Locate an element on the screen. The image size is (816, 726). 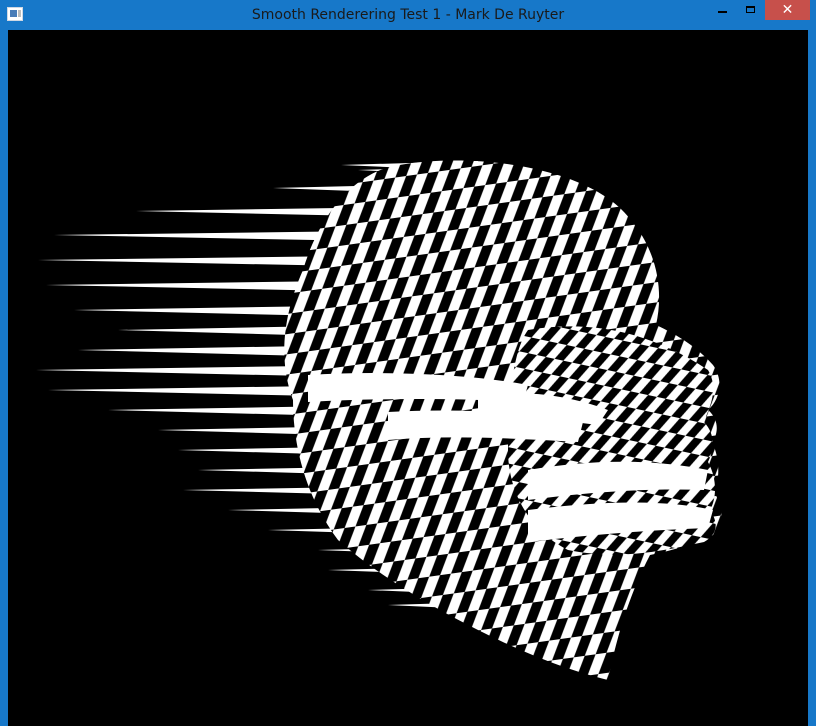
maximize-icon is located at coordinates (750, 9).